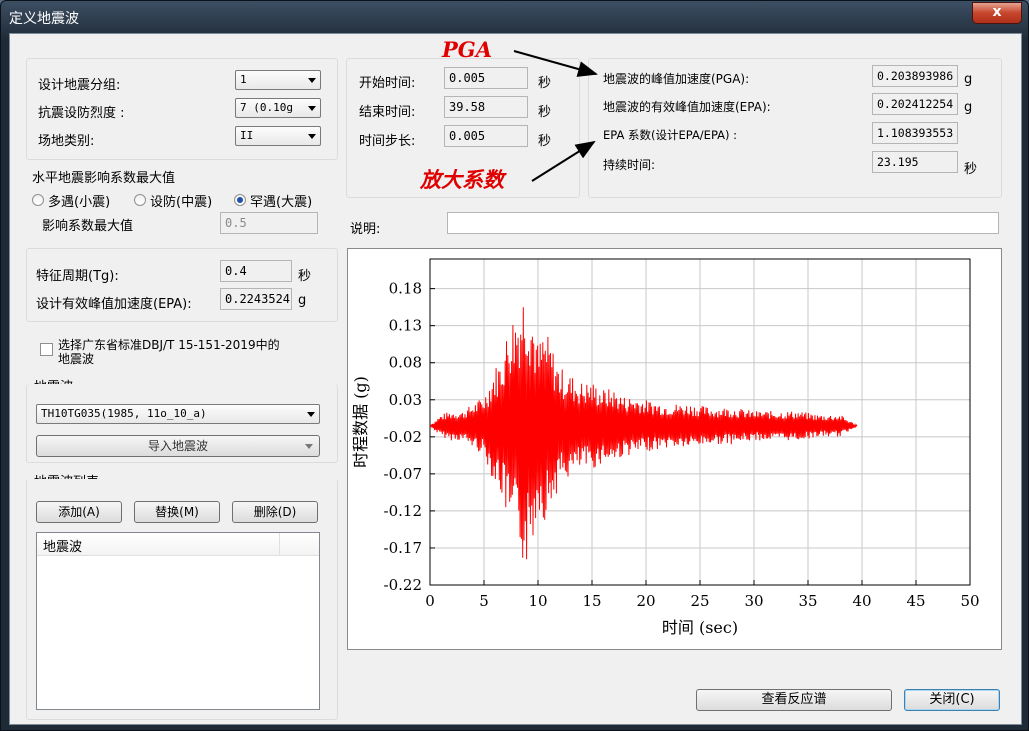 The width and height of the screenshot is (1029, 731). What do you see at coordinates (305, 276) in the screenshot?
I see `tg-unit: 秒` at bounding box center [305, 276].